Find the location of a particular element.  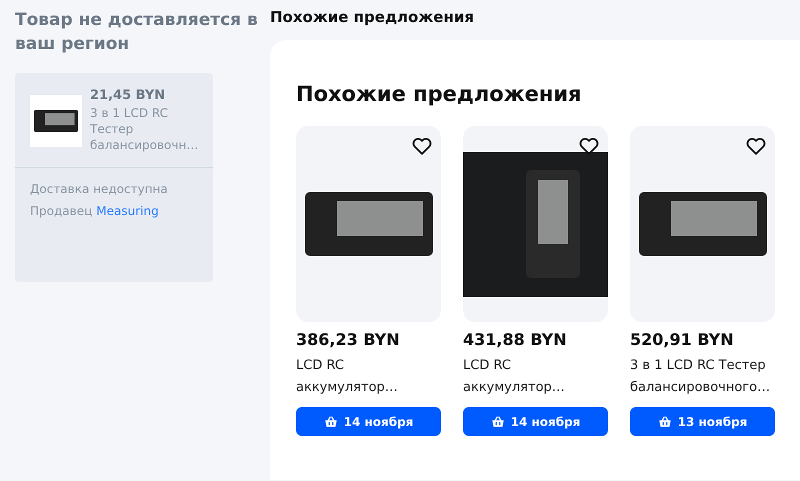

seller-link: Measuring is located at coordinates (127, 211).